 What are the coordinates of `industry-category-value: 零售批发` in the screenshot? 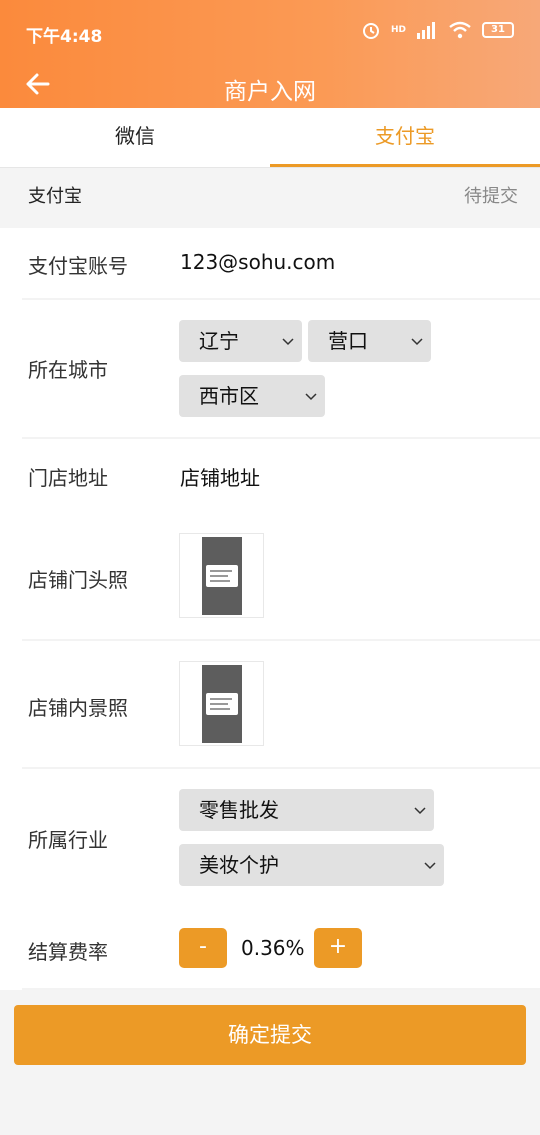 It's located at (239, 810).